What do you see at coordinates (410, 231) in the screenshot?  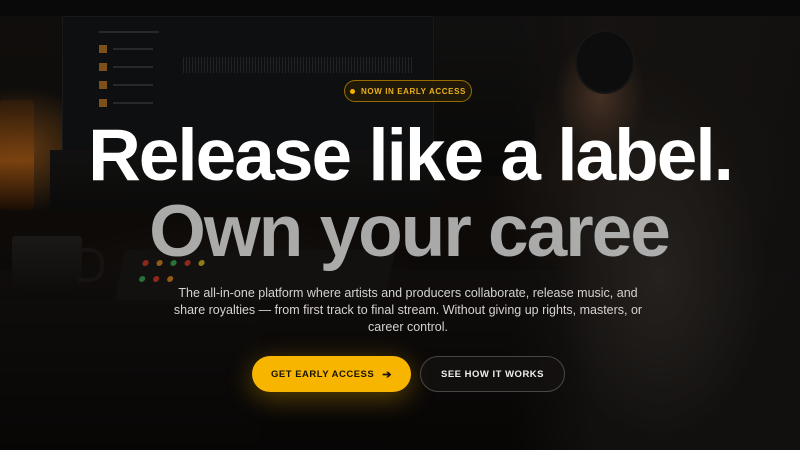 I see `headline-secondary: Own your caree` at bounding box center [410, 231].